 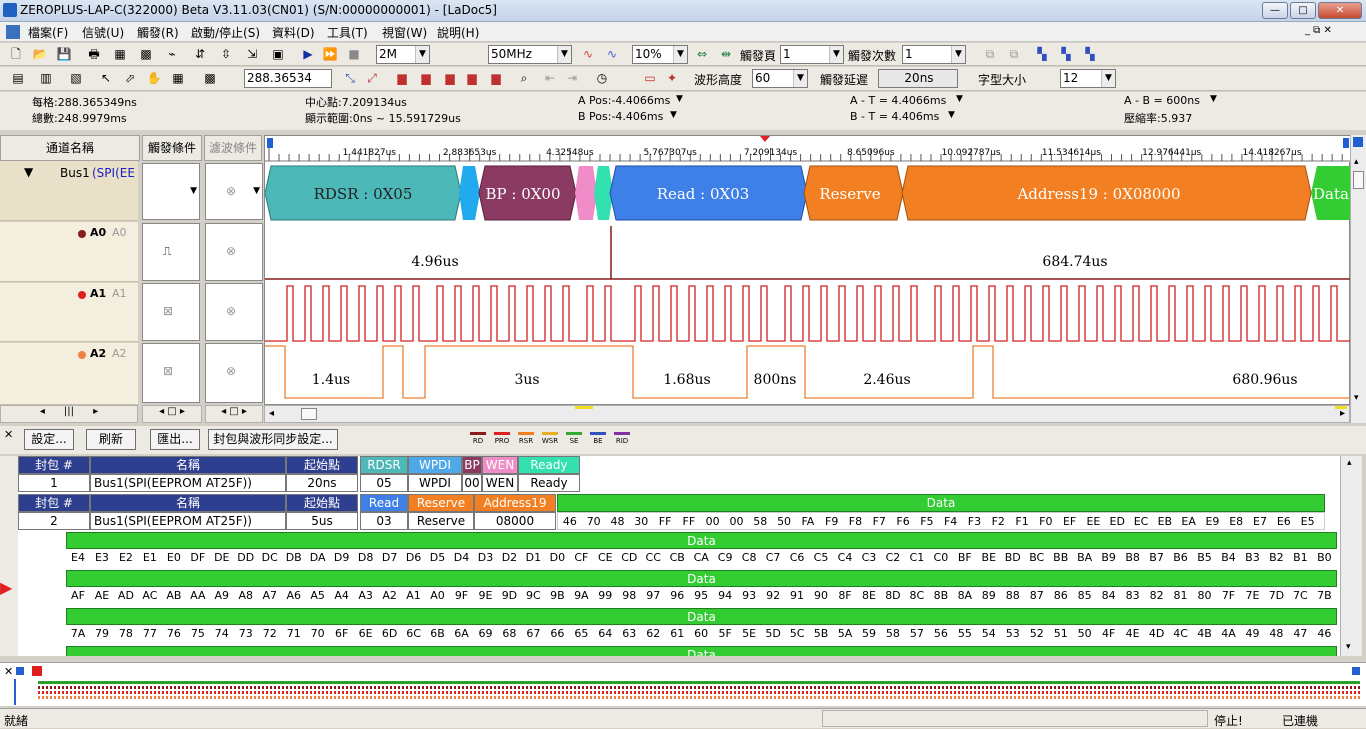 What do you see at coordinates (8, 671) in the screenshot?
I see `close-overview-icon: ✕` at bounding box center [8, 671].